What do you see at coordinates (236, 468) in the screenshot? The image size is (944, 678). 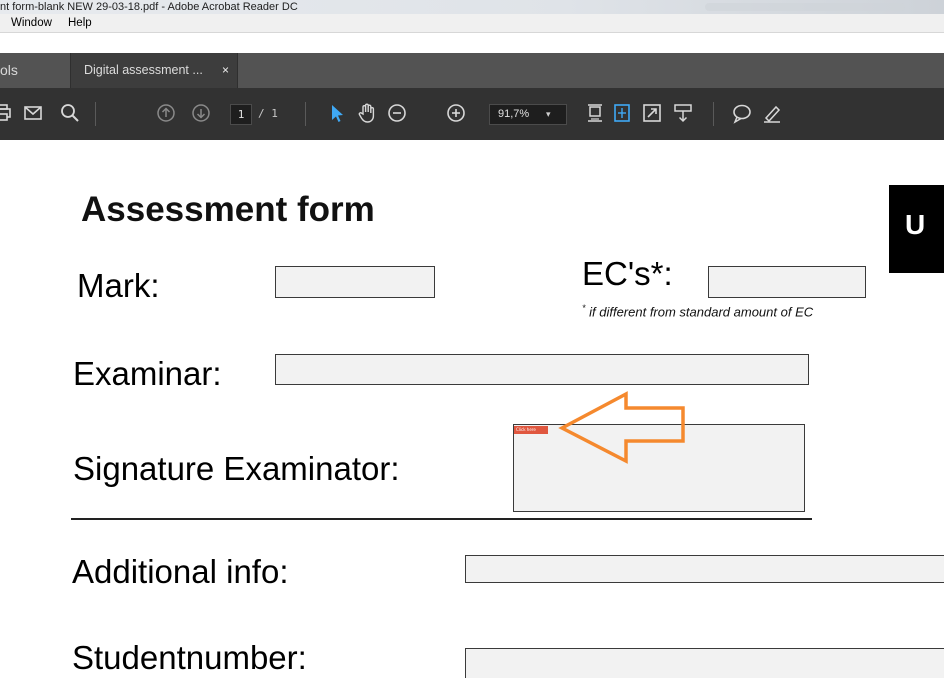 I see `signature-label: Signature Examinator:` at bounding box center [236, 468].